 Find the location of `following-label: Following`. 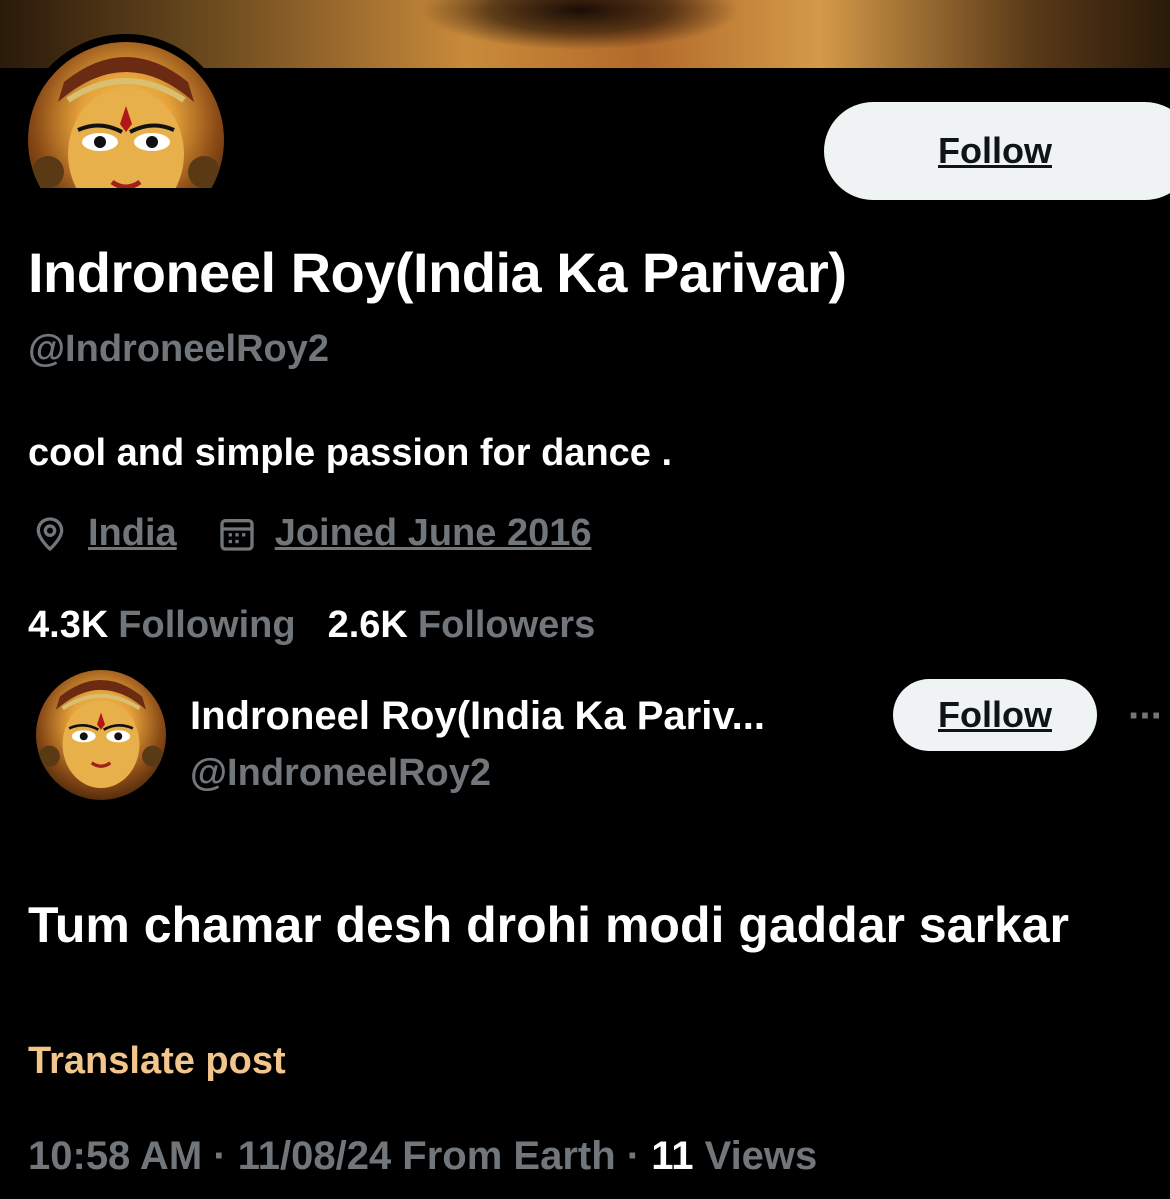

following-label: Following is located at coordinates (206, 625).